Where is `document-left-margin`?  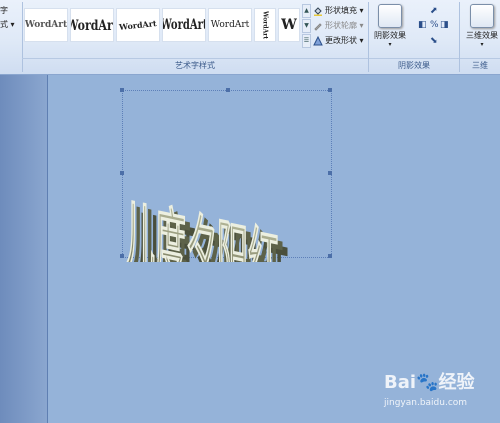
document-left-margin is located at coordinates (23, 249).